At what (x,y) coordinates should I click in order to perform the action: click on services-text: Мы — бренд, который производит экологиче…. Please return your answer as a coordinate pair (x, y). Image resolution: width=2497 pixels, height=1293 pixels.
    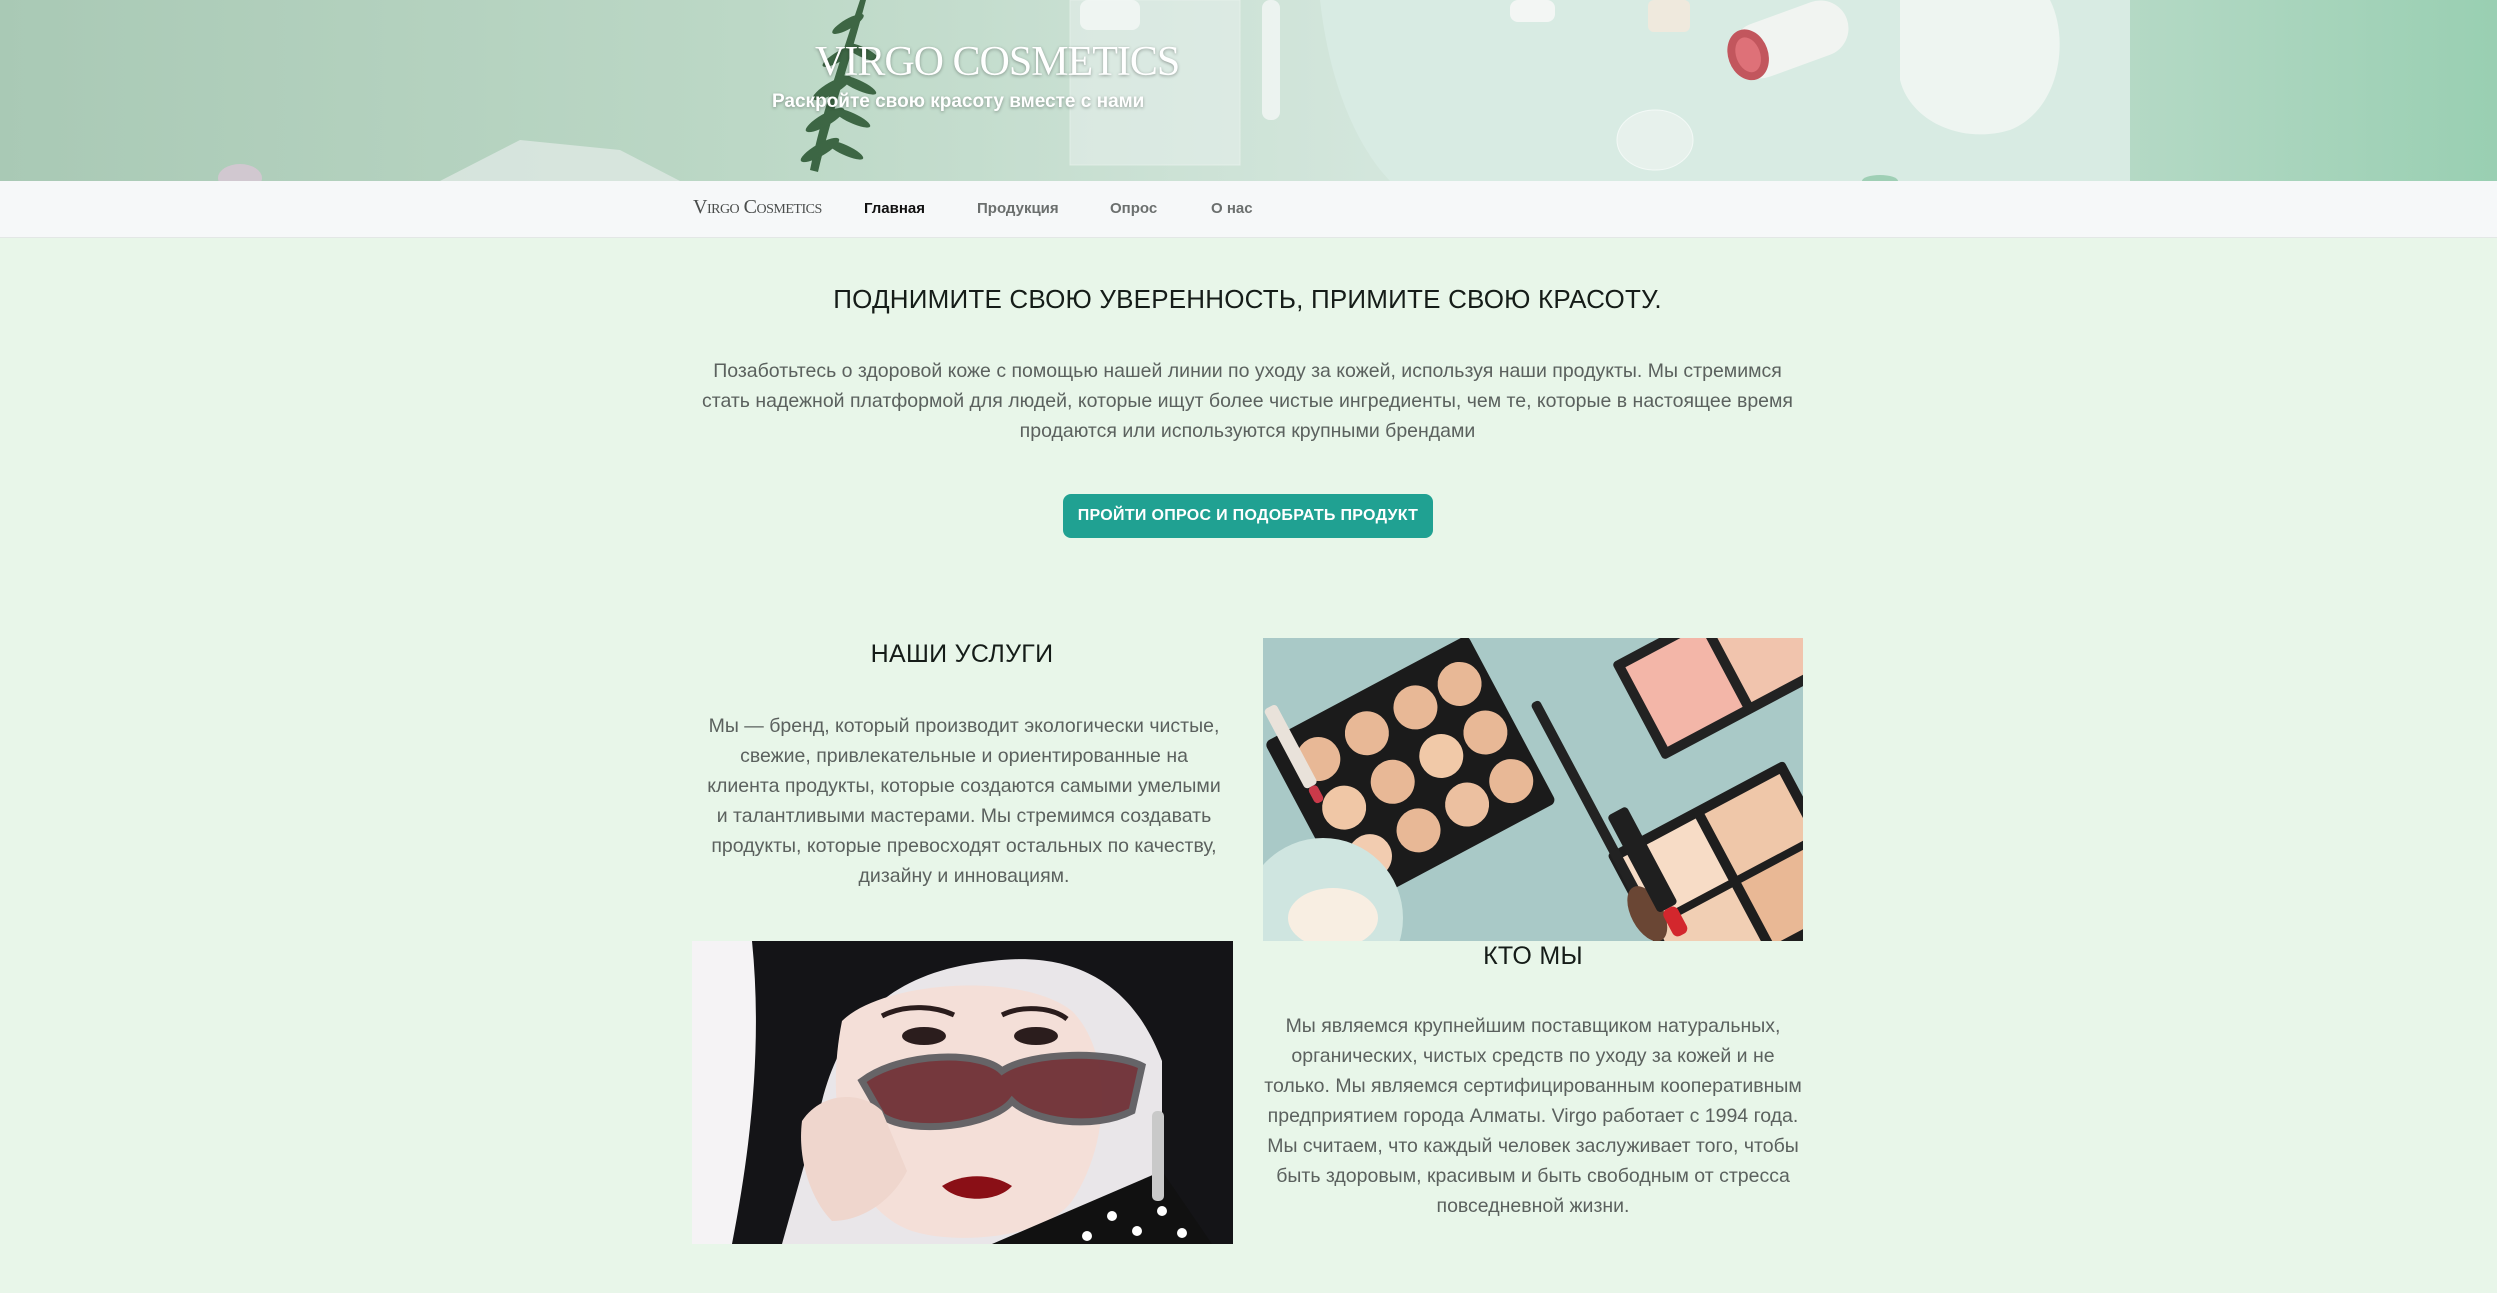
    Looking at the image, I should click on (964, 801).